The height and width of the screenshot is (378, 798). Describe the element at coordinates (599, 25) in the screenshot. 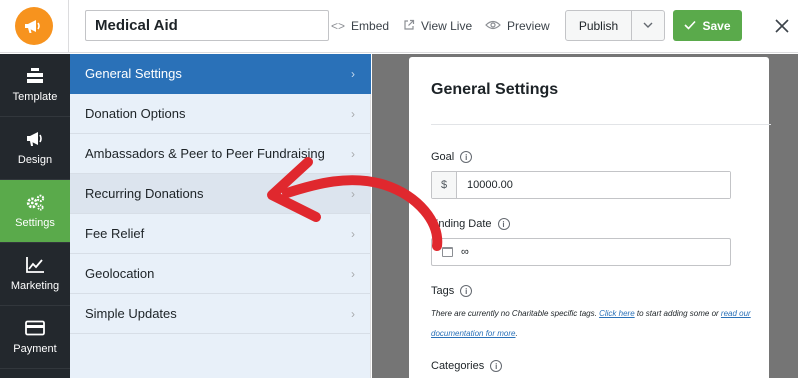

I see `publish-button: Publish` at that location.